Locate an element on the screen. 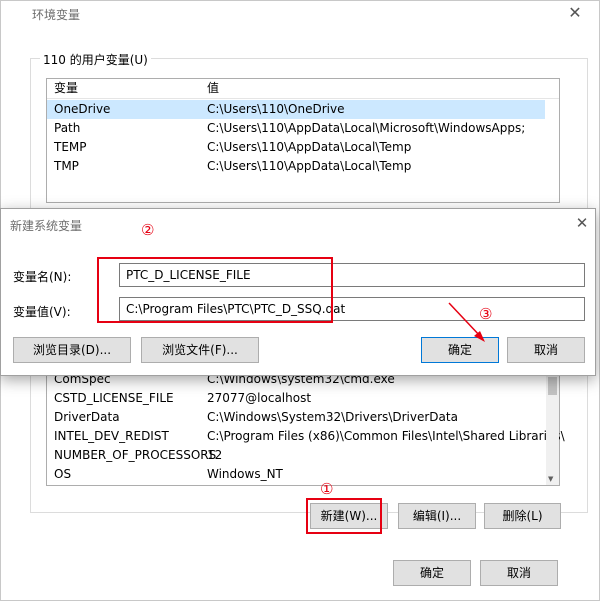 The image size is (600, 601). column-header-variable: 变量 is located at coordinates (66, 88).